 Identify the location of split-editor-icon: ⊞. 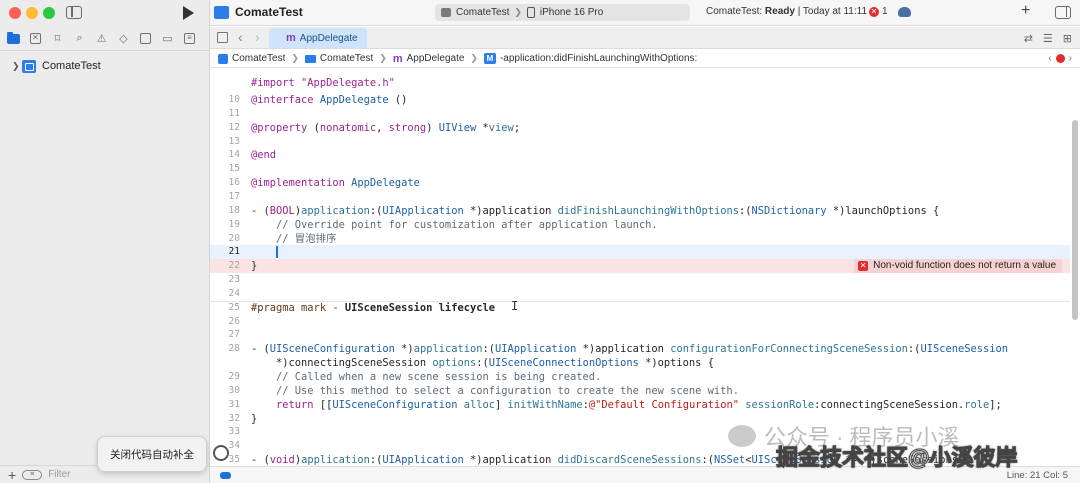
(1067, 38).